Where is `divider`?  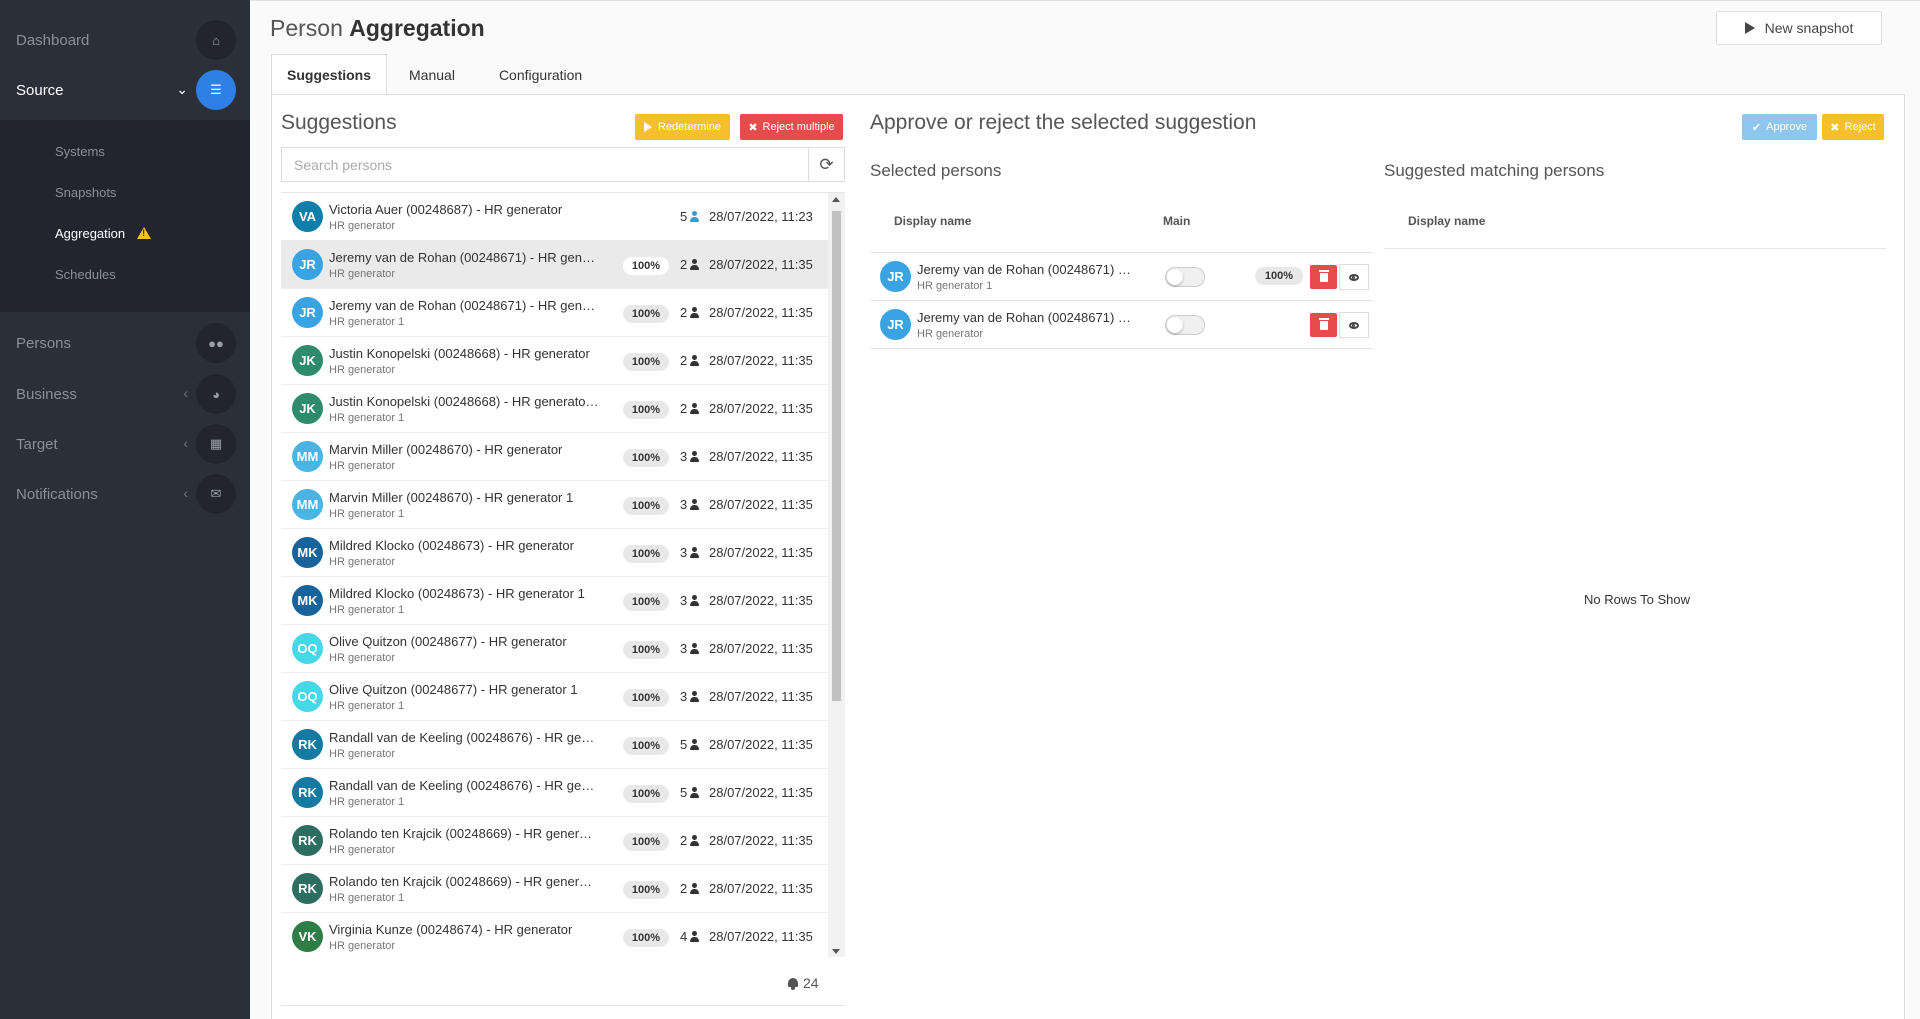
divider is located at coordinates (563, 1005).